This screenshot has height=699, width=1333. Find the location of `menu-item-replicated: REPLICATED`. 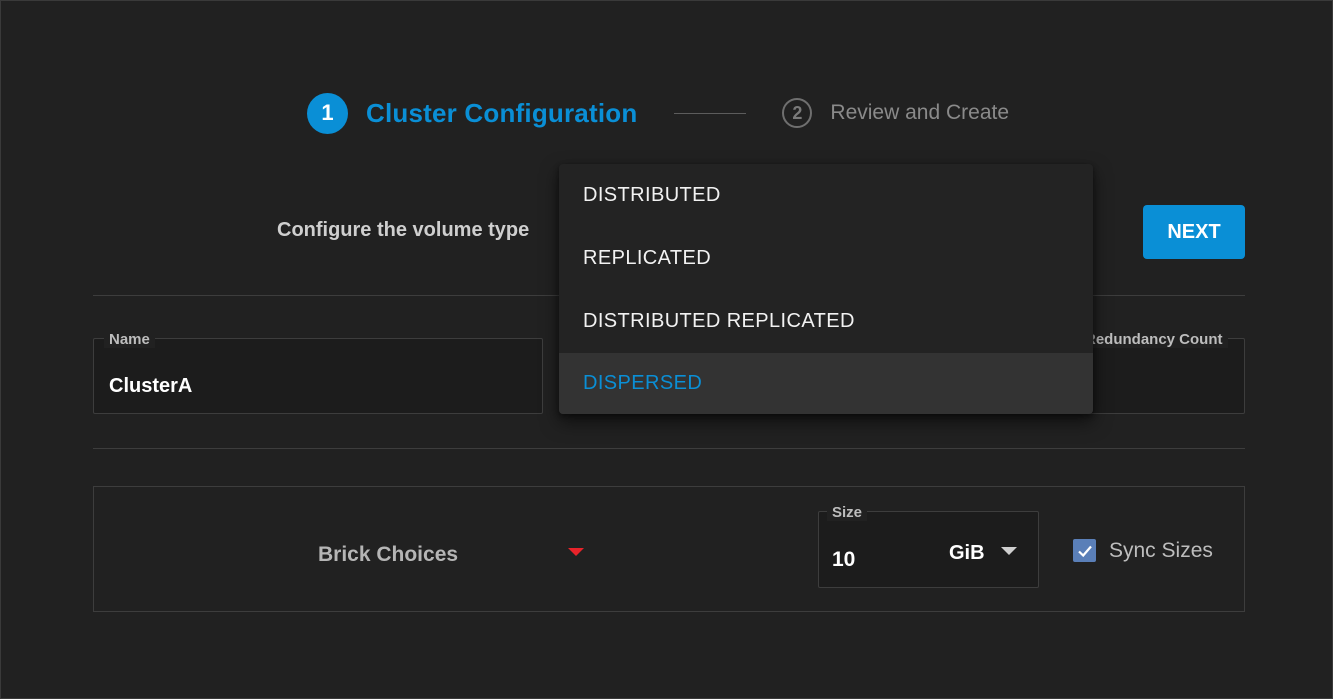

menu-item-replicated: REPLICATED is located at coordinates (826, 258).